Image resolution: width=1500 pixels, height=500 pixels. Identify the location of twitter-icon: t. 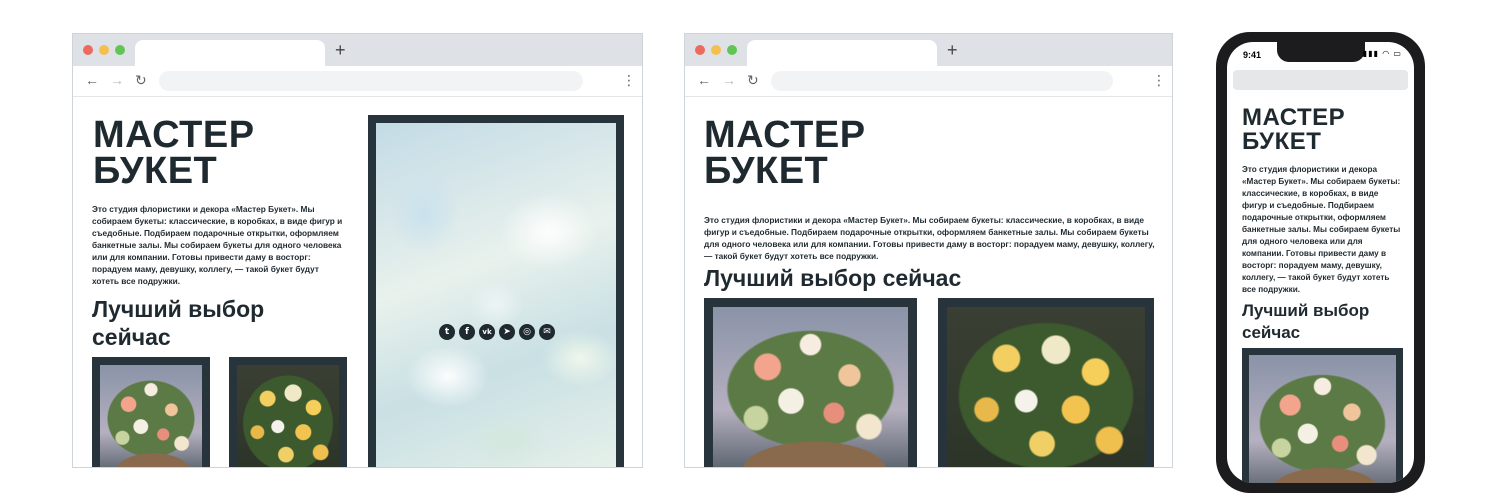
(447, 332).